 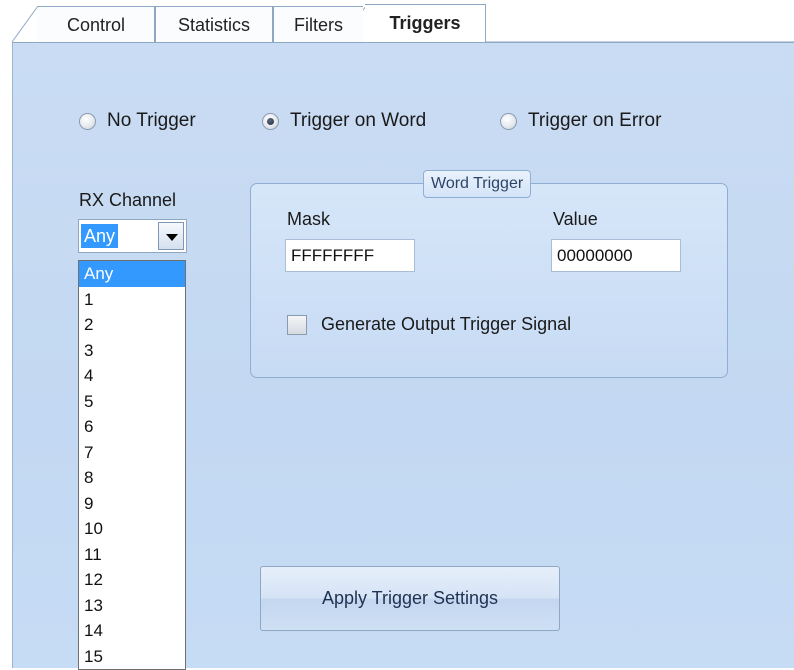 I want to click on radio-trigger-on-word: Trigger on Word, so click(x=344, y=121).